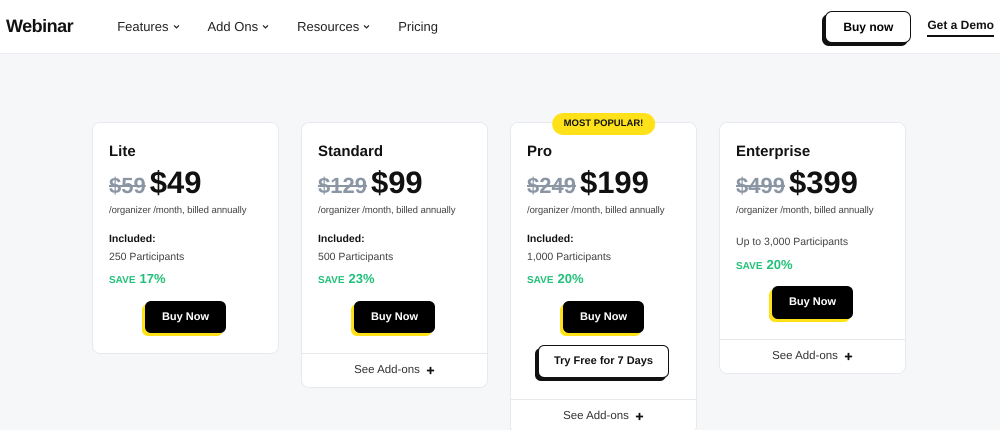 This screenshot has height=430, width=1000. What do you see at coordinates (614, 183) in the screenshot?
I see `price: $199` at bounding box center [614, 183].